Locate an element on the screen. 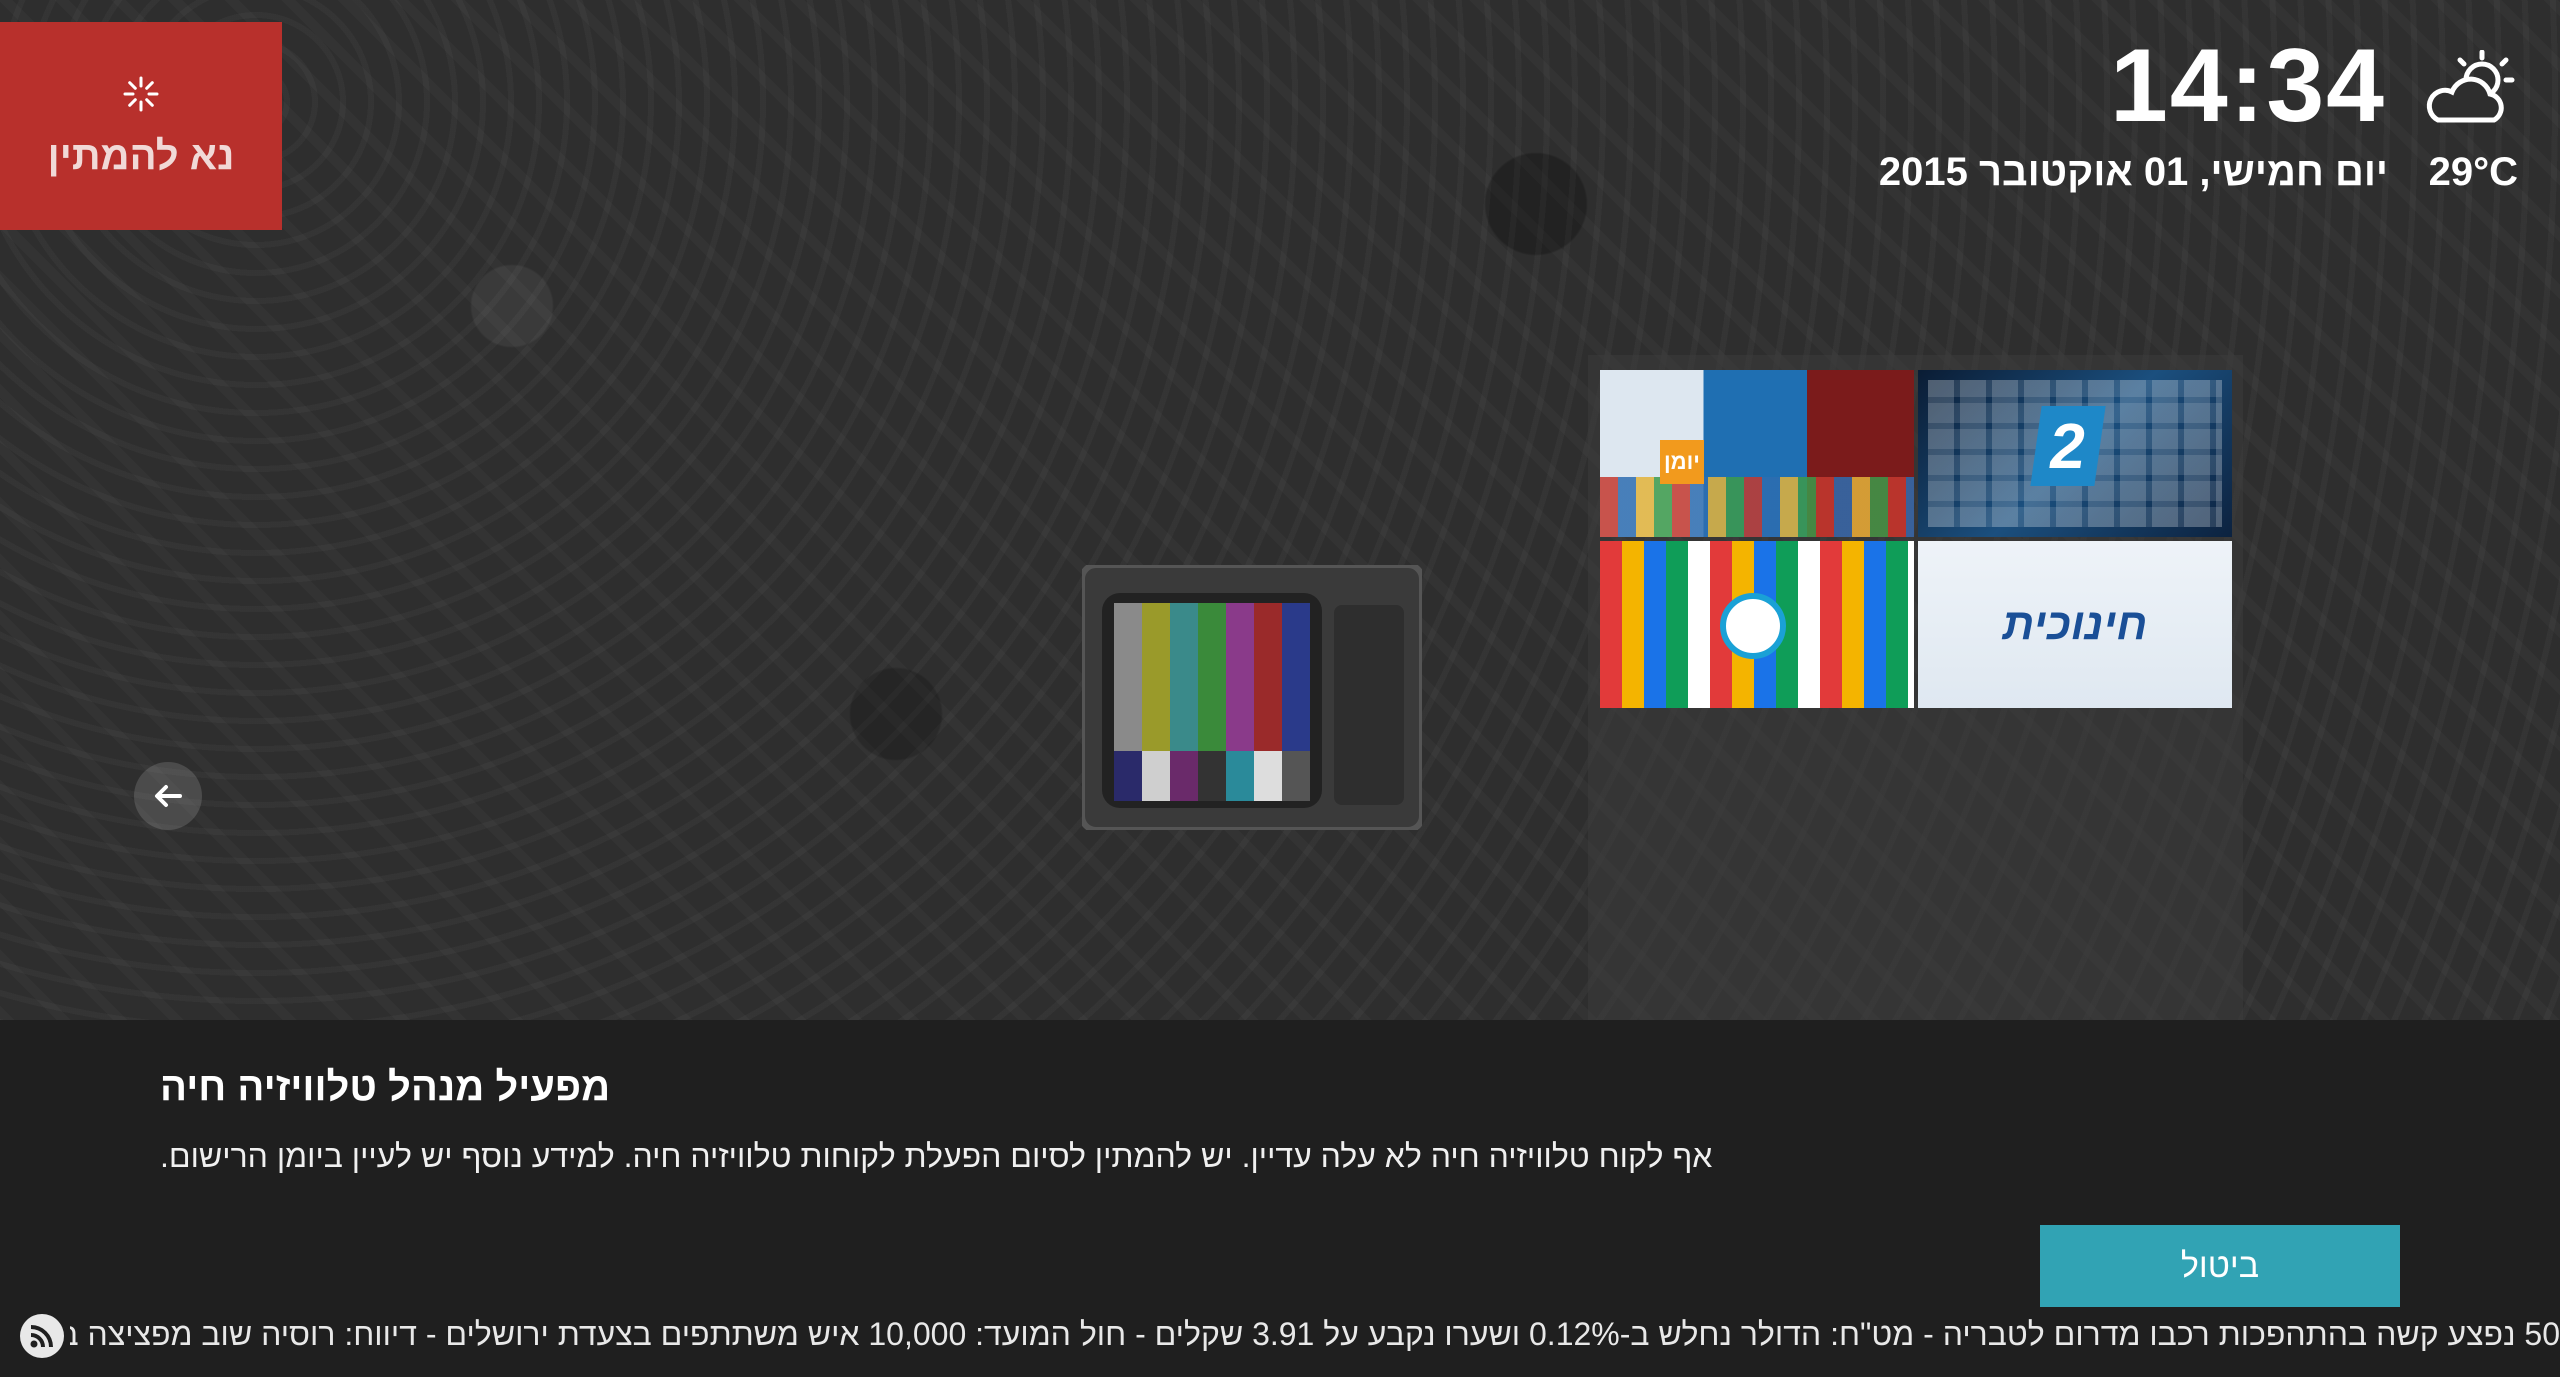 The width and height of the screenshot is (2560, 1377). date-label: יום חמישי, 01 אוקטובר 2015 is located at coordinates (2133, 172).